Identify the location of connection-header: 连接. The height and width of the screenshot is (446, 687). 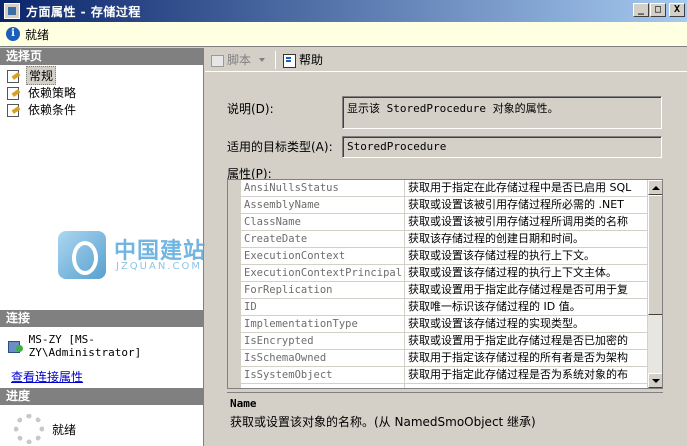
(101, 318).